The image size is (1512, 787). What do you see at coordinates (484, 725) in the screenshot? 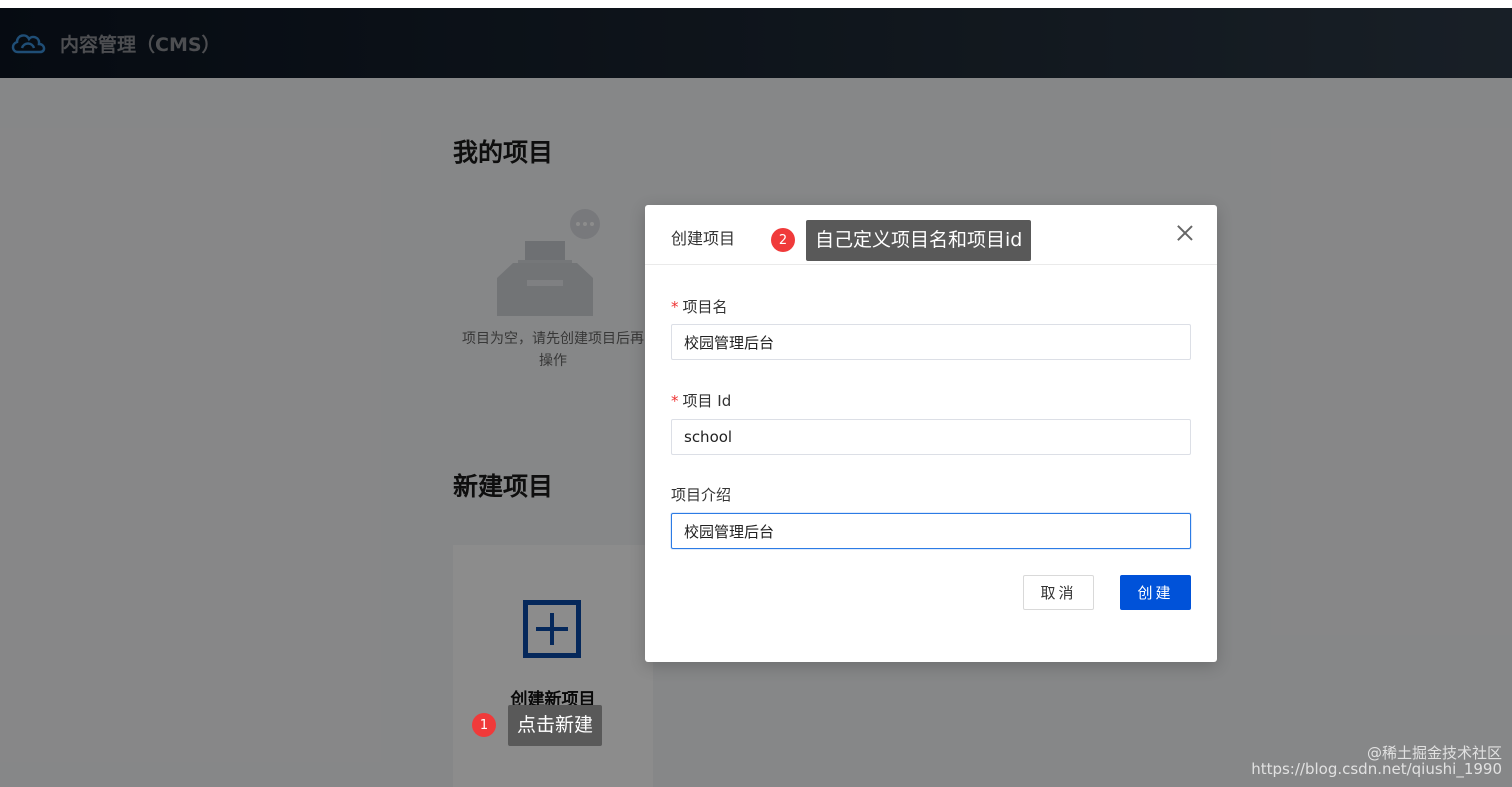
I see `annotation-badge-1: 1` at bounding box center [484, 725].